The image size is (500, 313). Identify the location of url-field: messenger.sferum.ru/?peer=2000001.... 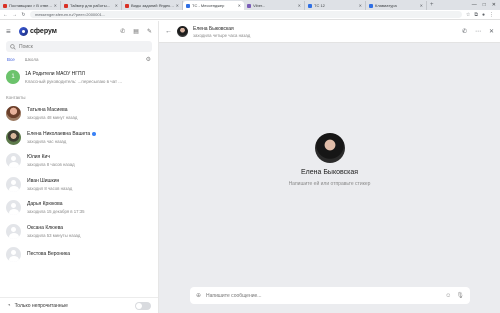
(246, 14).